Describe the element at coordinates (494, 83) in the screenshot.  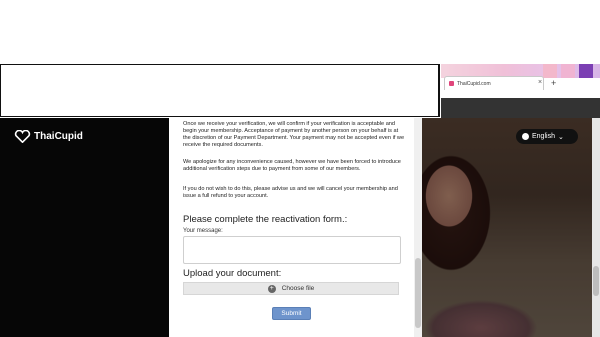
I see `browser-tab: ThaiCupid.com ×` at that location.